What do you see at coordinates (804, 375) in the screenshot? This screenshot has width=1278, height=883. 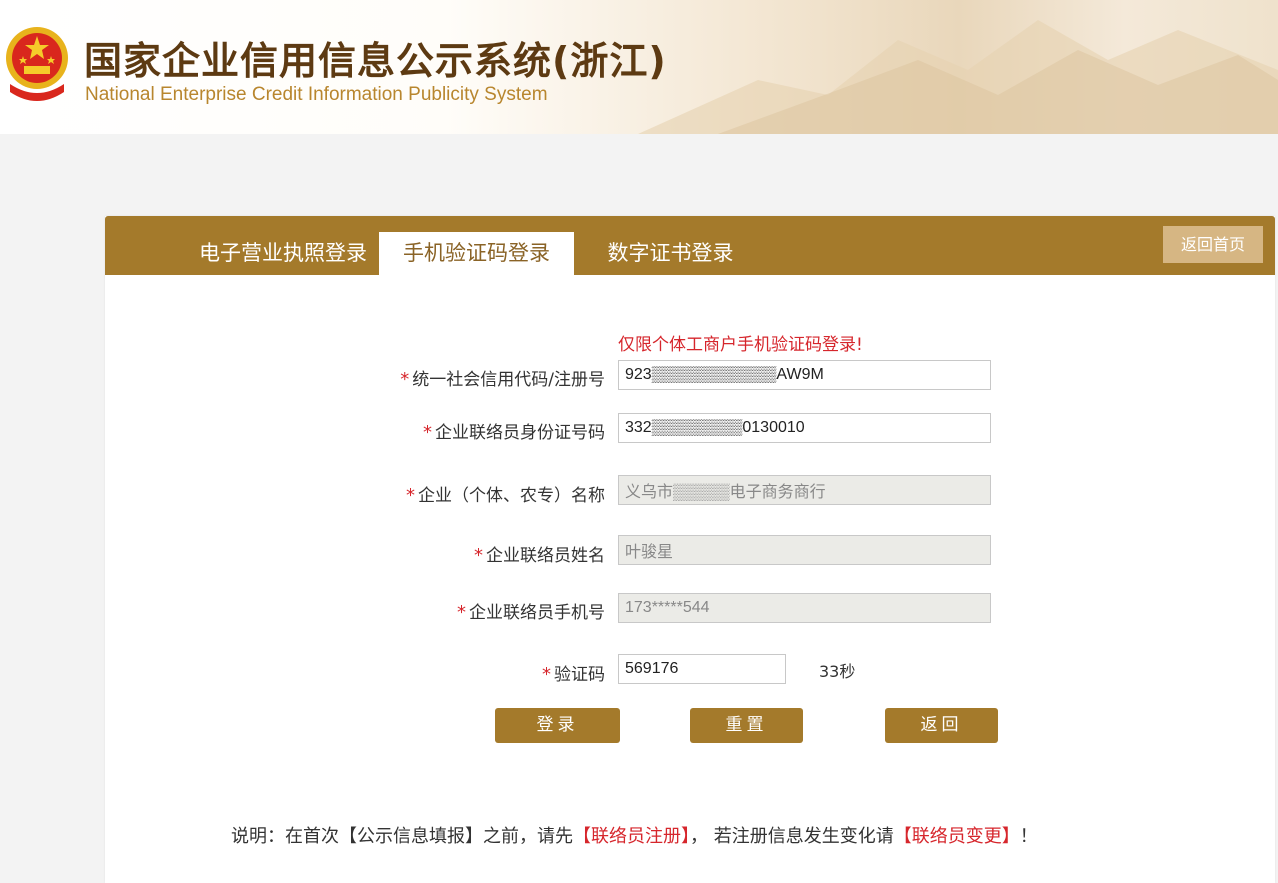 I see `credit-code-input` at bounding box center [804, 375].